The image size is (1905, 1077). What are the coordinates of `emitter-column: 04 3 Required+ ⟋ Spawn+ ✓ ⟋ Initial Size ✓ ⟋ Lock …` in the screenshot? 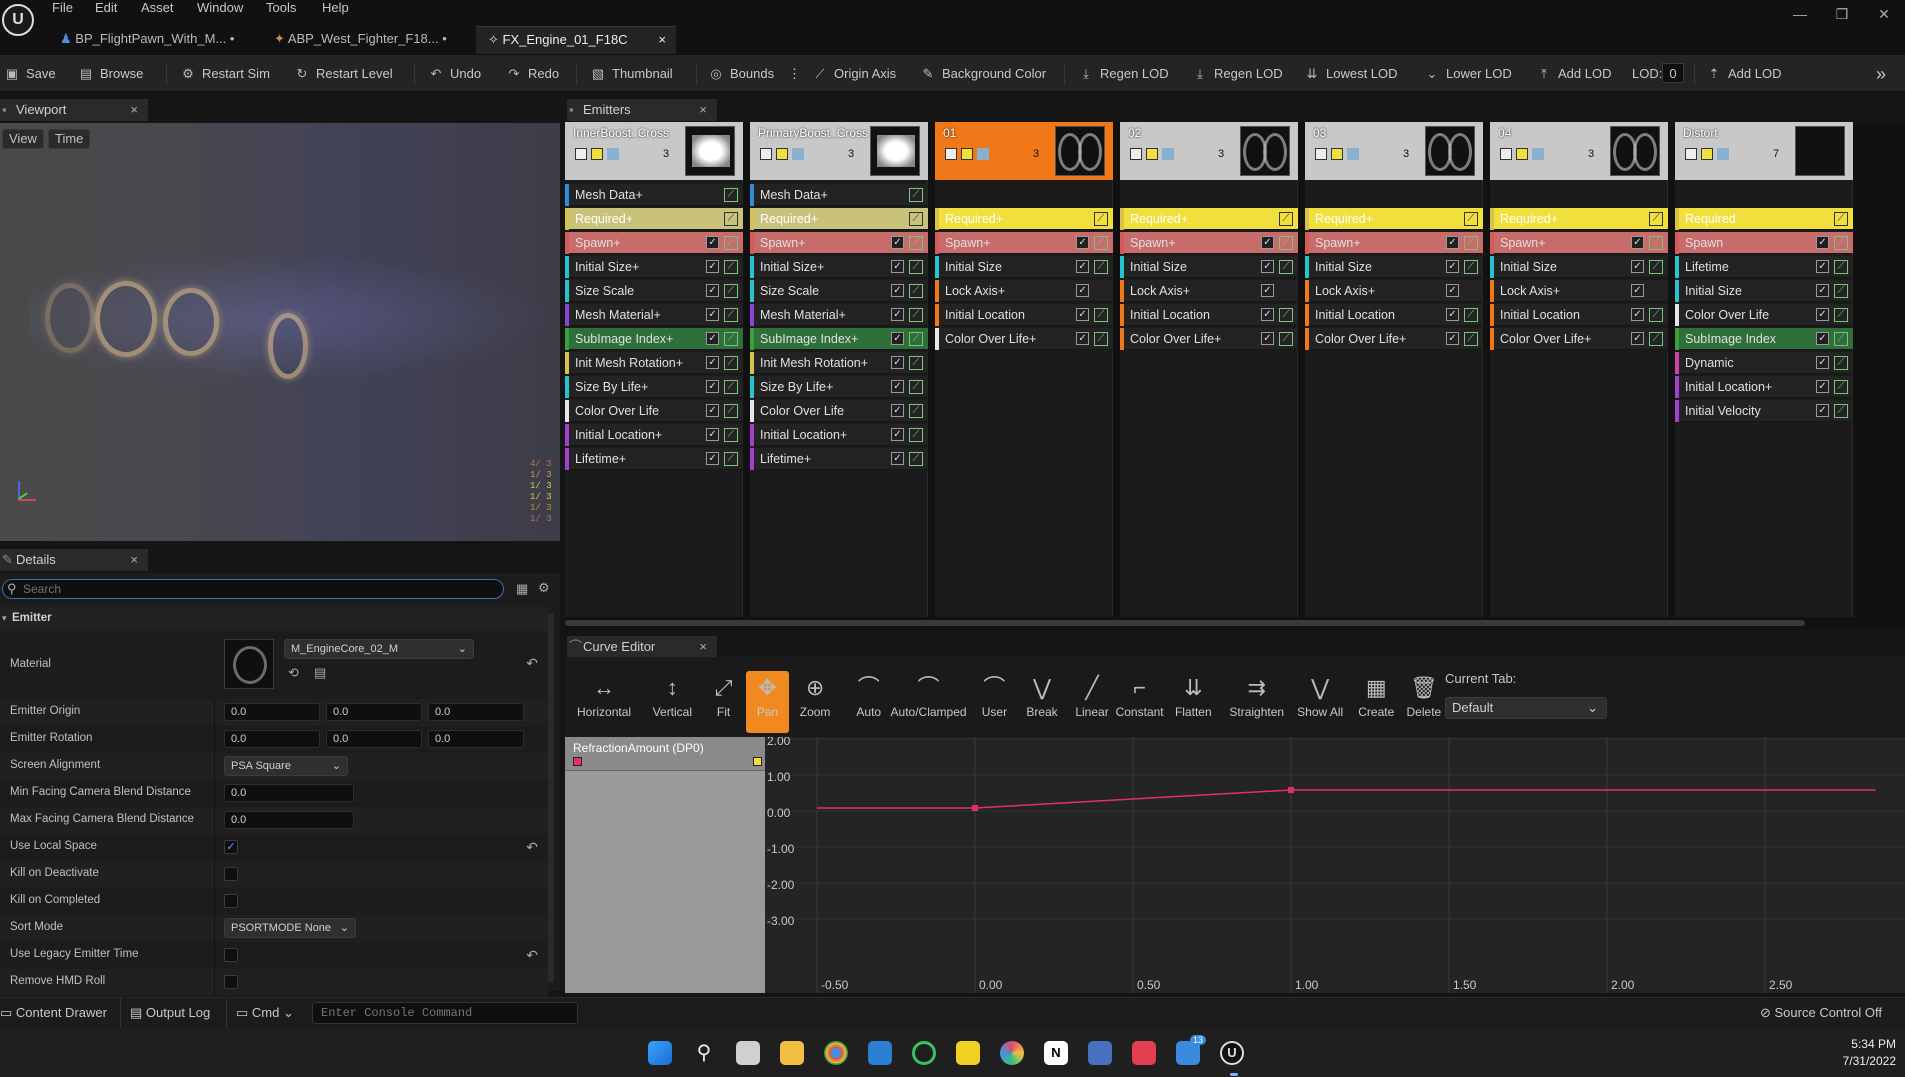 It's located at (1579, 369).